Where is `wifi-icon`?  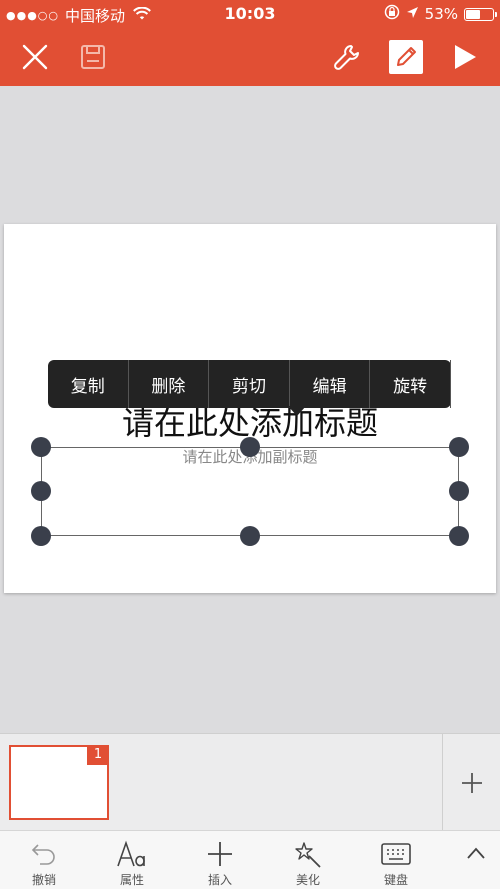
wifi-icon is located at coordinates (142, 15).